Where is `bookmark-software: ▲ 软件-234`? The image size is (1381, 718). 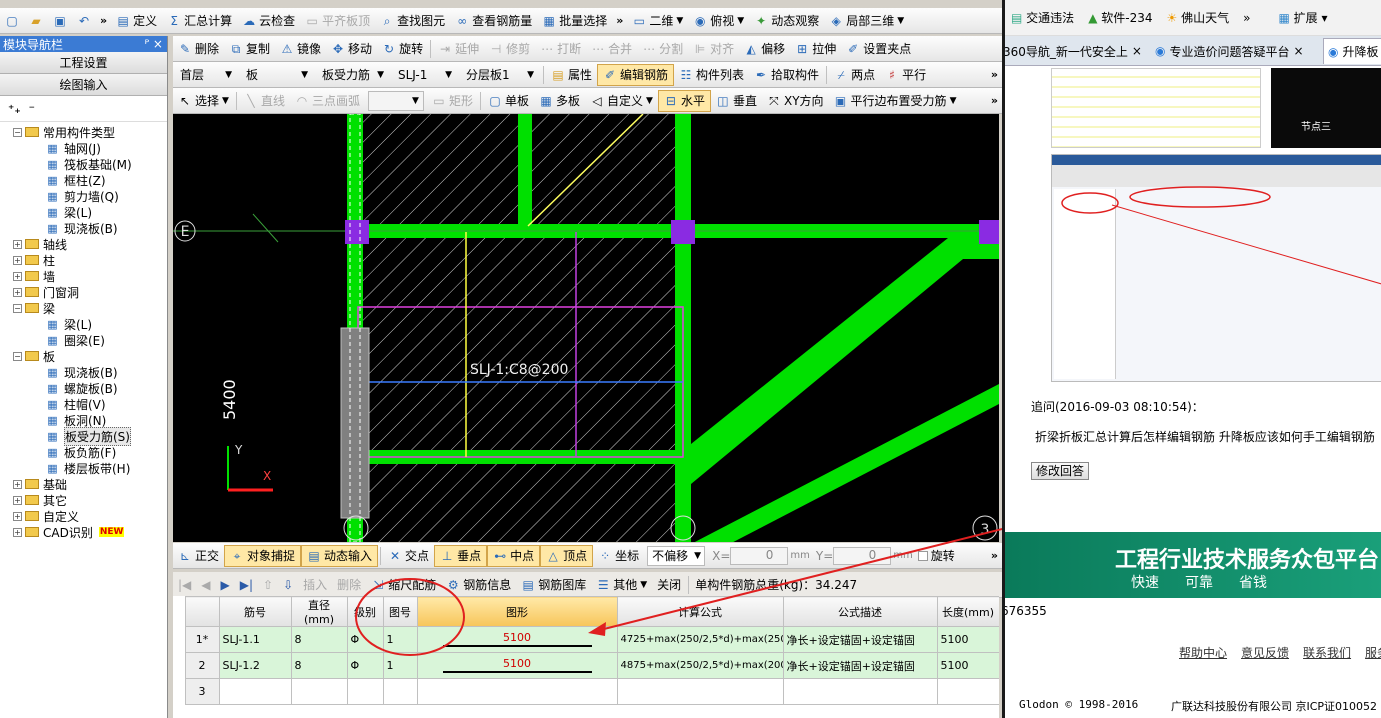 bookmark-software: ▲ 软件-234 is located at coordinates (1120, 17).